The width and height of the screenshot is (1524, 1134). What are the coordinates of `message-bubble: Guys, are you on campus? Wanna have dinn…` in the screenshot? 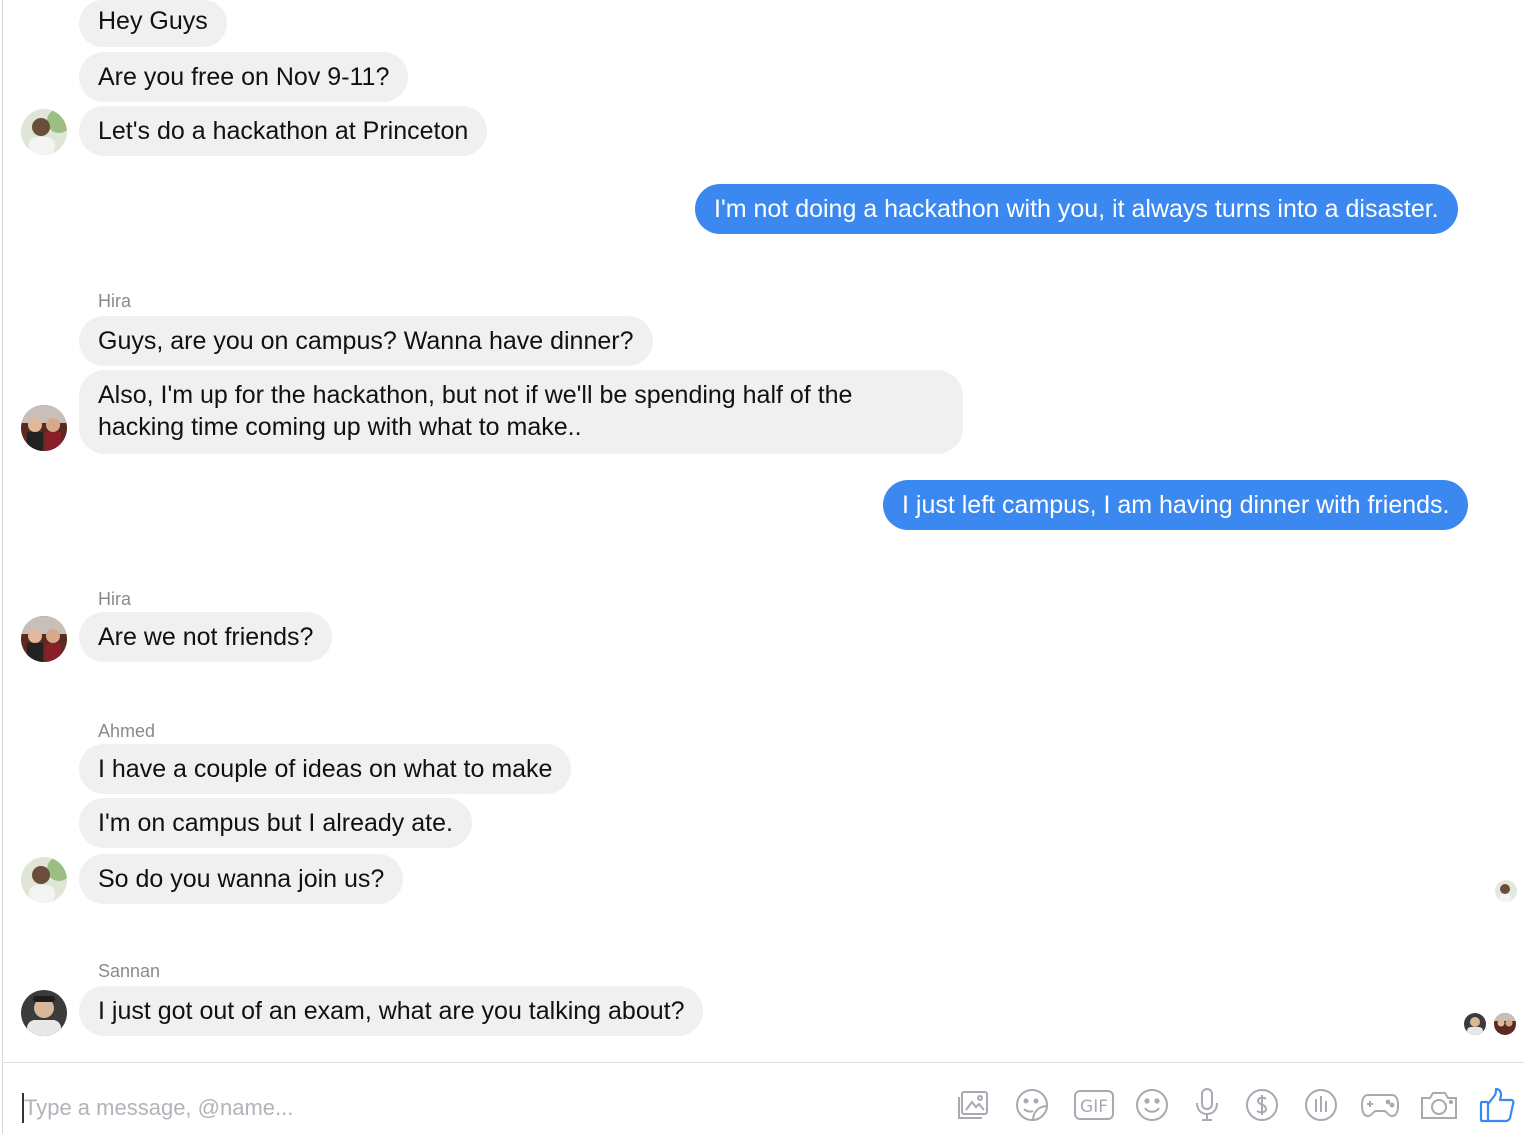 It's located at (366, 341).